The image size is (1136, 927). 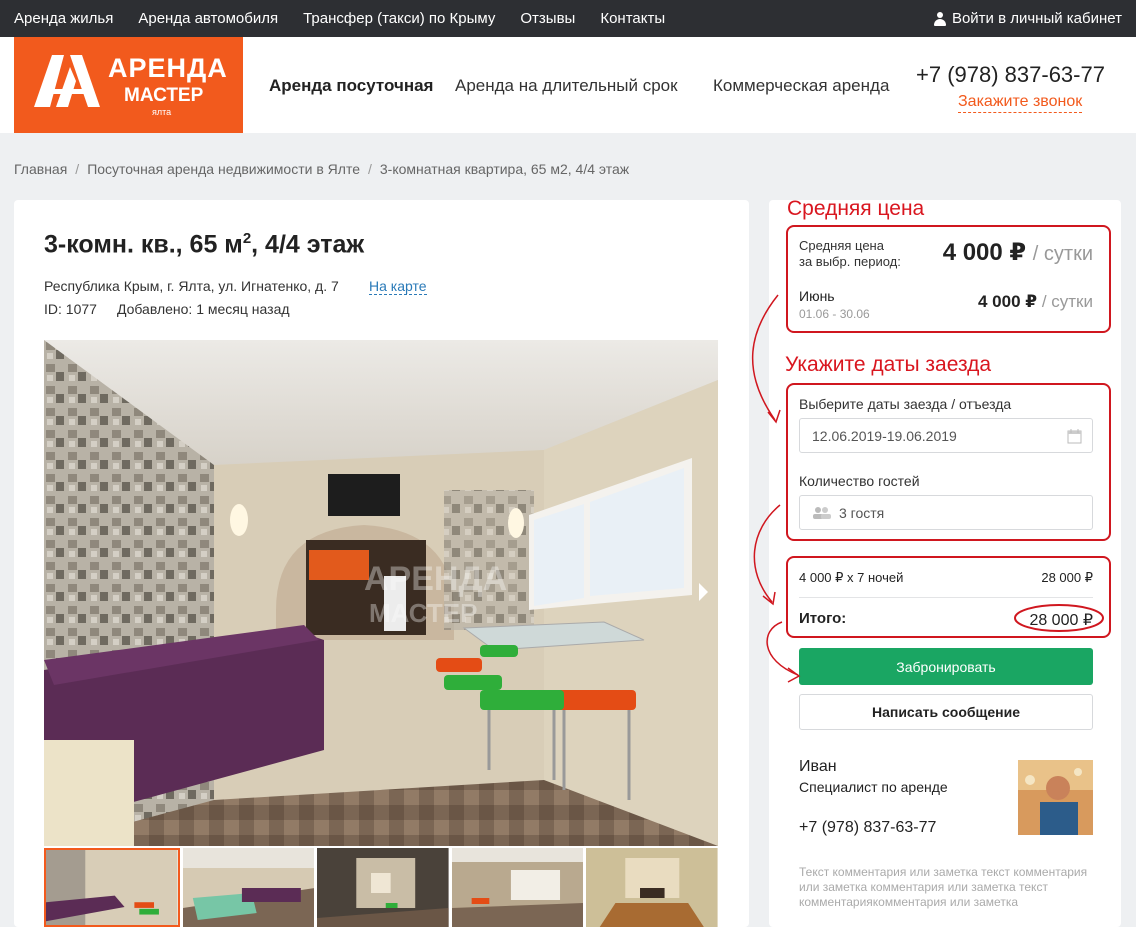 I want to click on annotation-avg-price: Средняя цена, so click(x=856, y=208).